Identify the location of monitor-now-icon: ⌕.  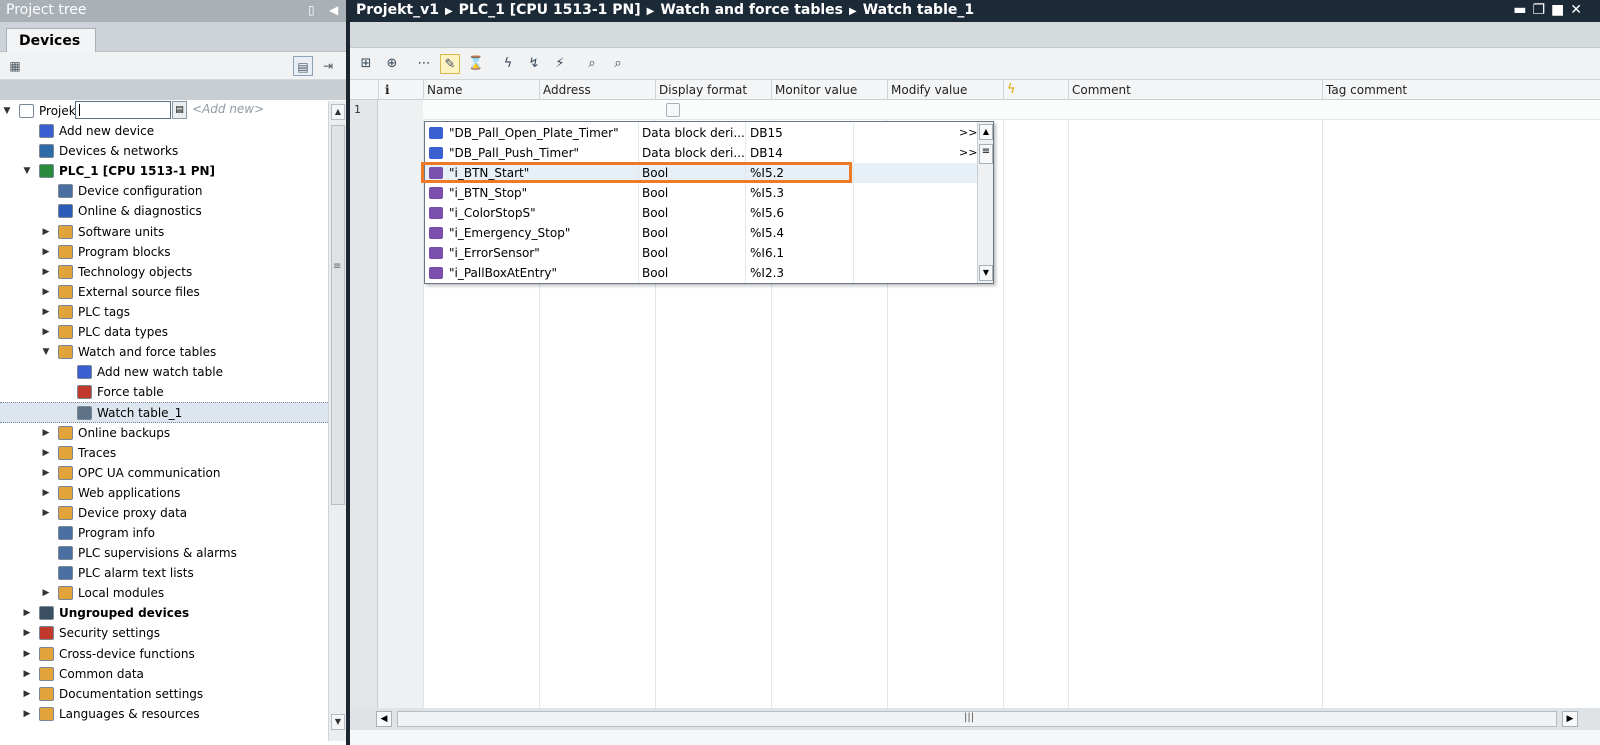
(618, 64).